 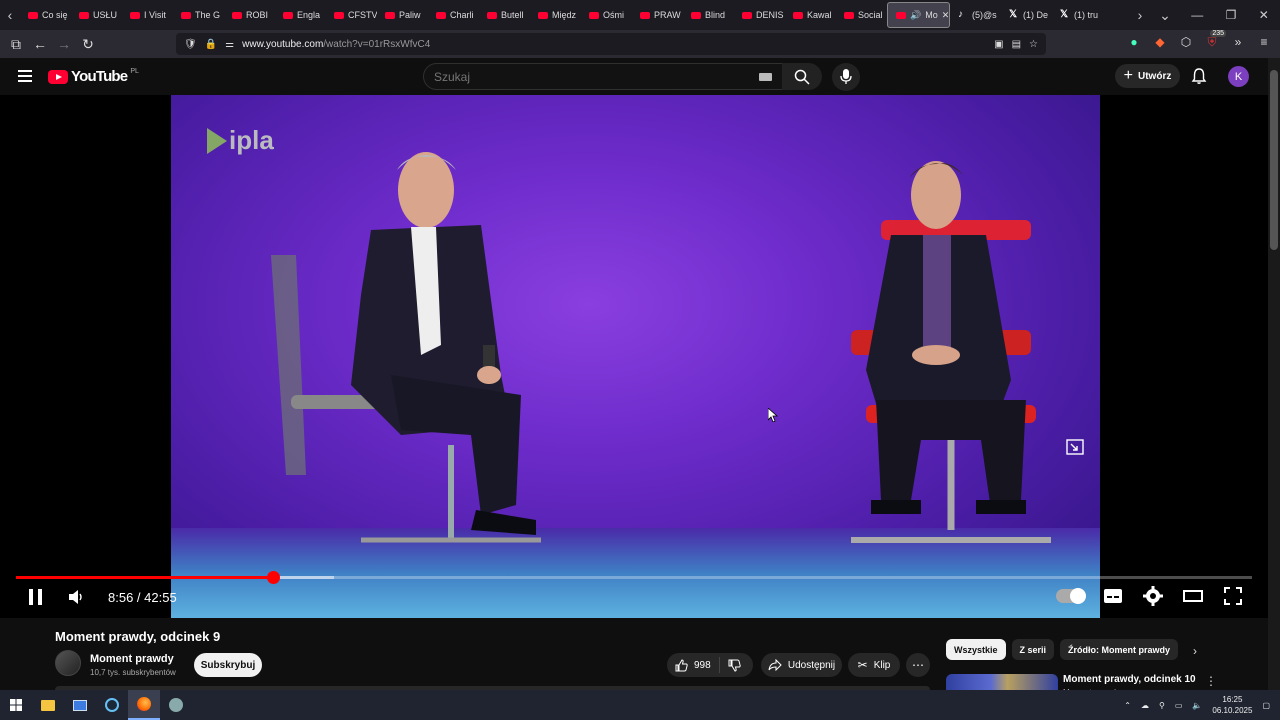 I want to click on overflow-chevron-icon: », so click(x=1238, y=42).